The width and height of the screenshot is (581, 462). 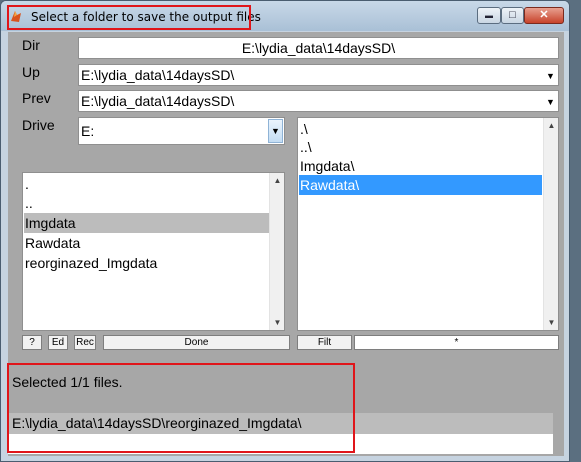 I want to click on help-button: ?, so click(x=32, y=342).